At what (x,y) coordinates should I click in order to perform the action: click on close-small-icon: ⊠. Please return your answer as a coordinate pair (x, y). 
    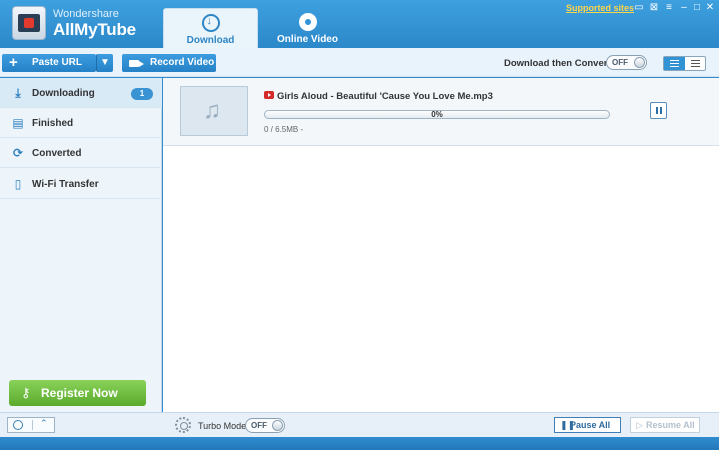
    Looking at the image, I should click on (654, 8).